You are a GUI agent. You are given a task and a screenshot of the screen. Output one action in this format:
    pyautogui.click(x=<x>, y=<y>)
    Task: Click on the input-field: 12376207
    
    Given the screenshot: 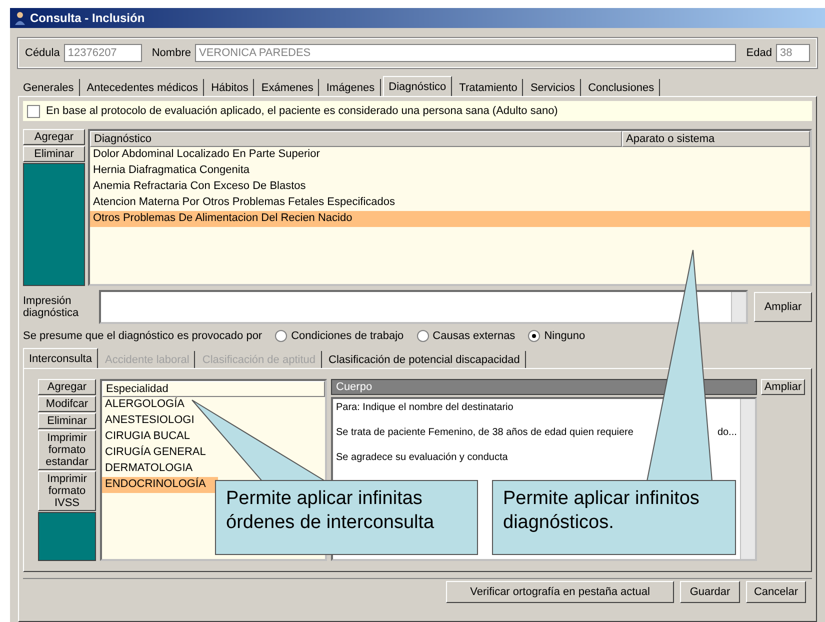 What is the action you would take?
    pyautogui.click(x=103, y=53)
    